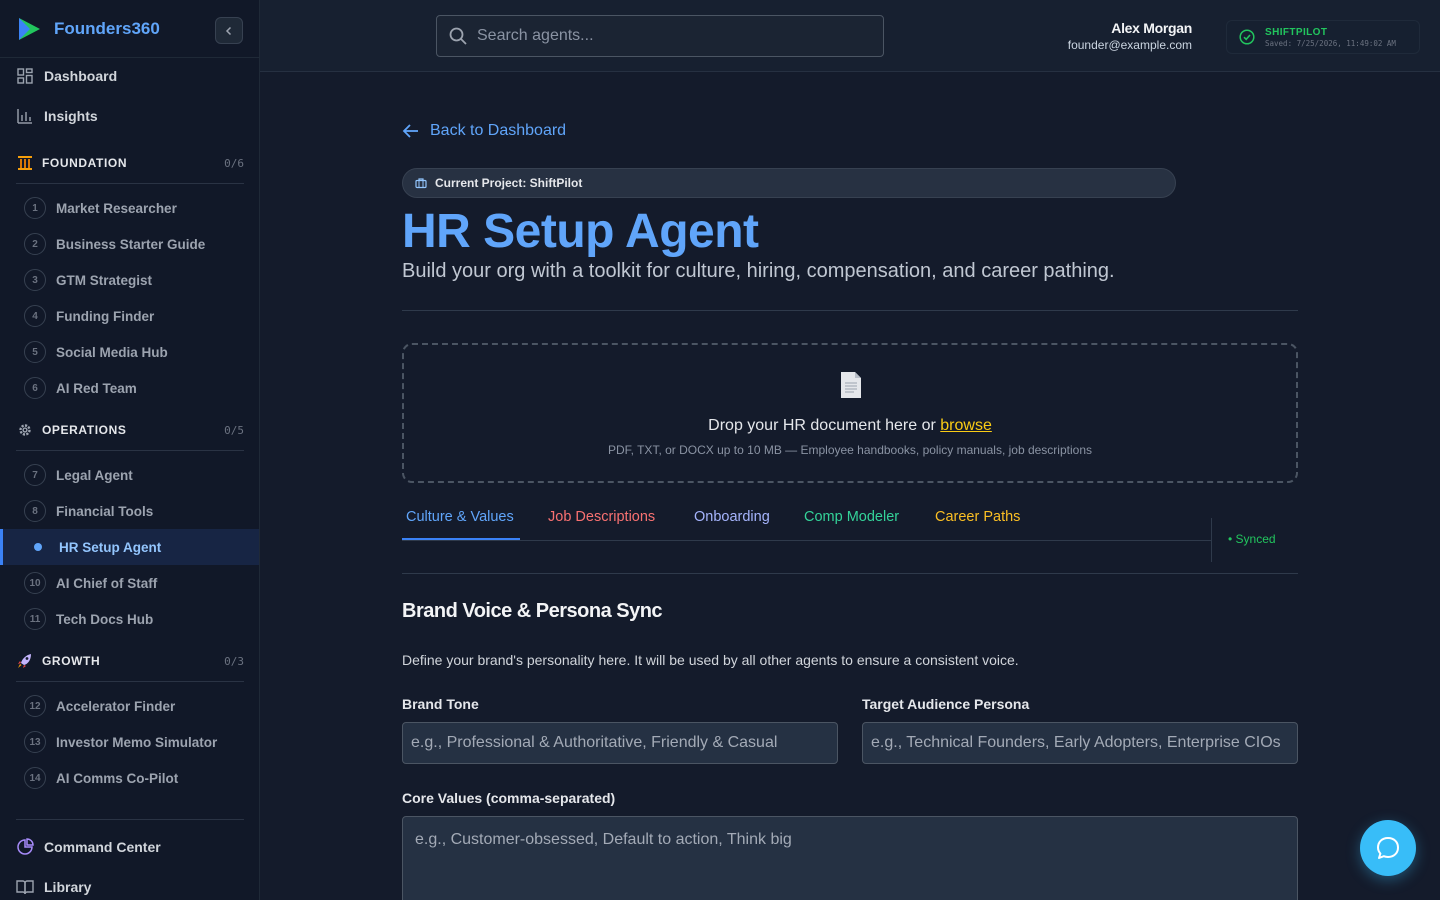  Describe the element at coordinates (129, 208) in the screenshot. I see `sidebar-item-market-researcher: 1 Market Researcher` at that location.